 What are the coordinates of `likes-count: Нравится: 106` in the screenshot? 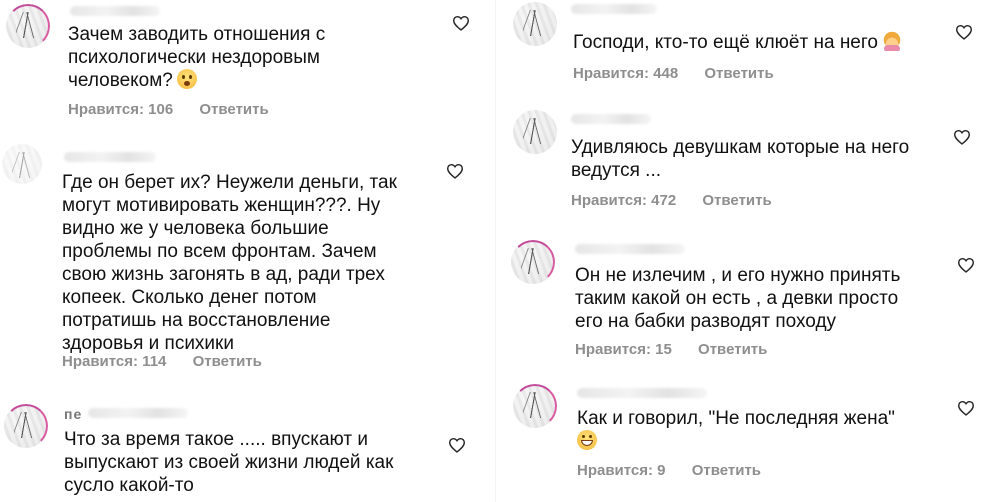 It's located at (120, 109).